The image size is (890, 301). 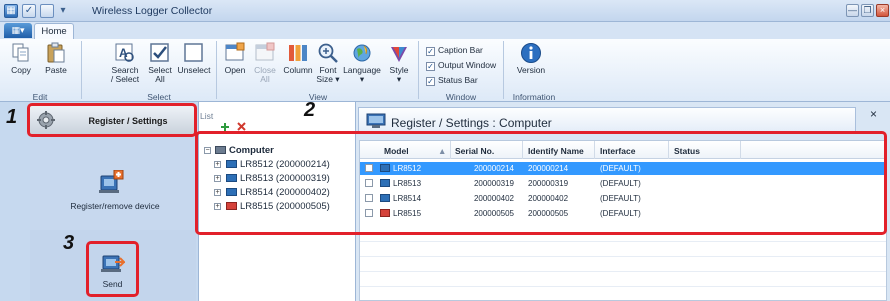 I want to click on group-label-edit: Edit, so click(x=40, y=97).